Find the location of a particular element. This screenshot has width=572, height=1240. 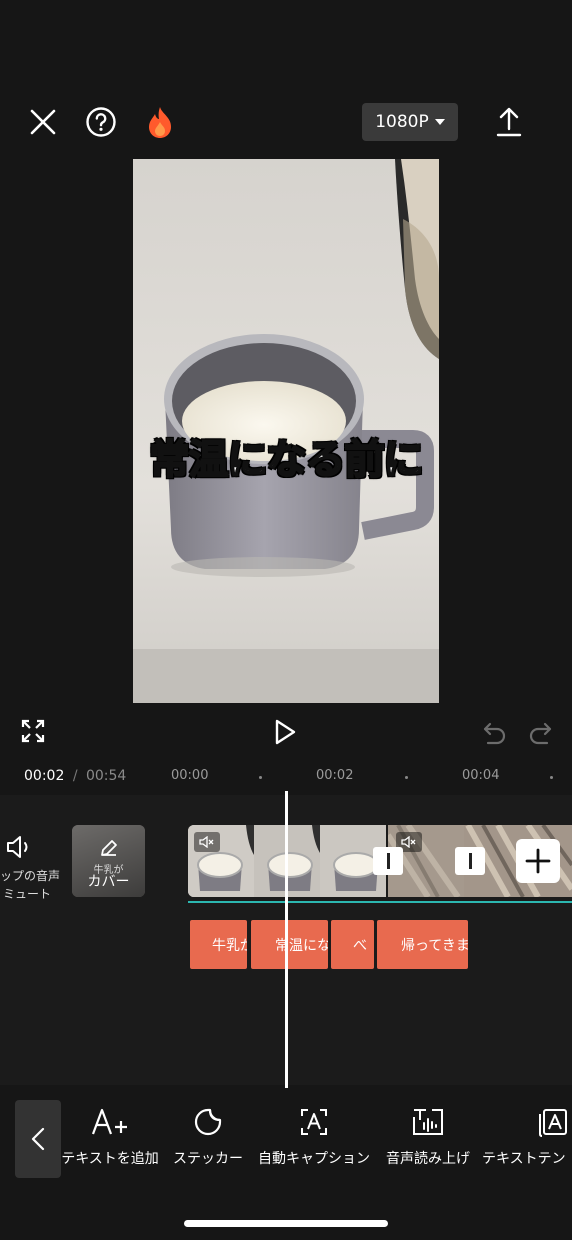

mute-label-line1: ップの音声 is located at coordinates (30, 876).